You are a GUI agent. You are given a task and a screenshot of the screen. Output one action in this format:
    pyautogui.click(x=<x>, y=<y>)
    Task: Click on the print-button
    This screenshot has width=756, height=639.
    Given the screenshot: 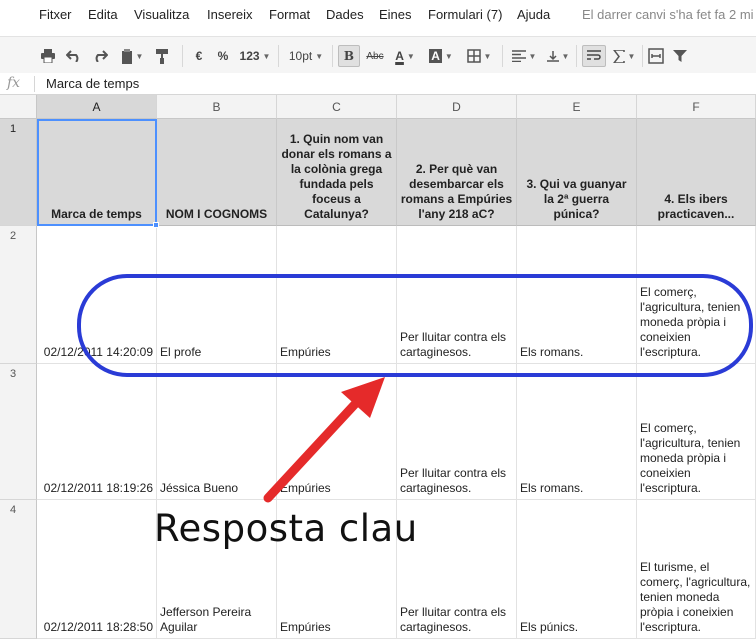 What is the action you would take?
    pyautogui.click(x=48, y=56)
    